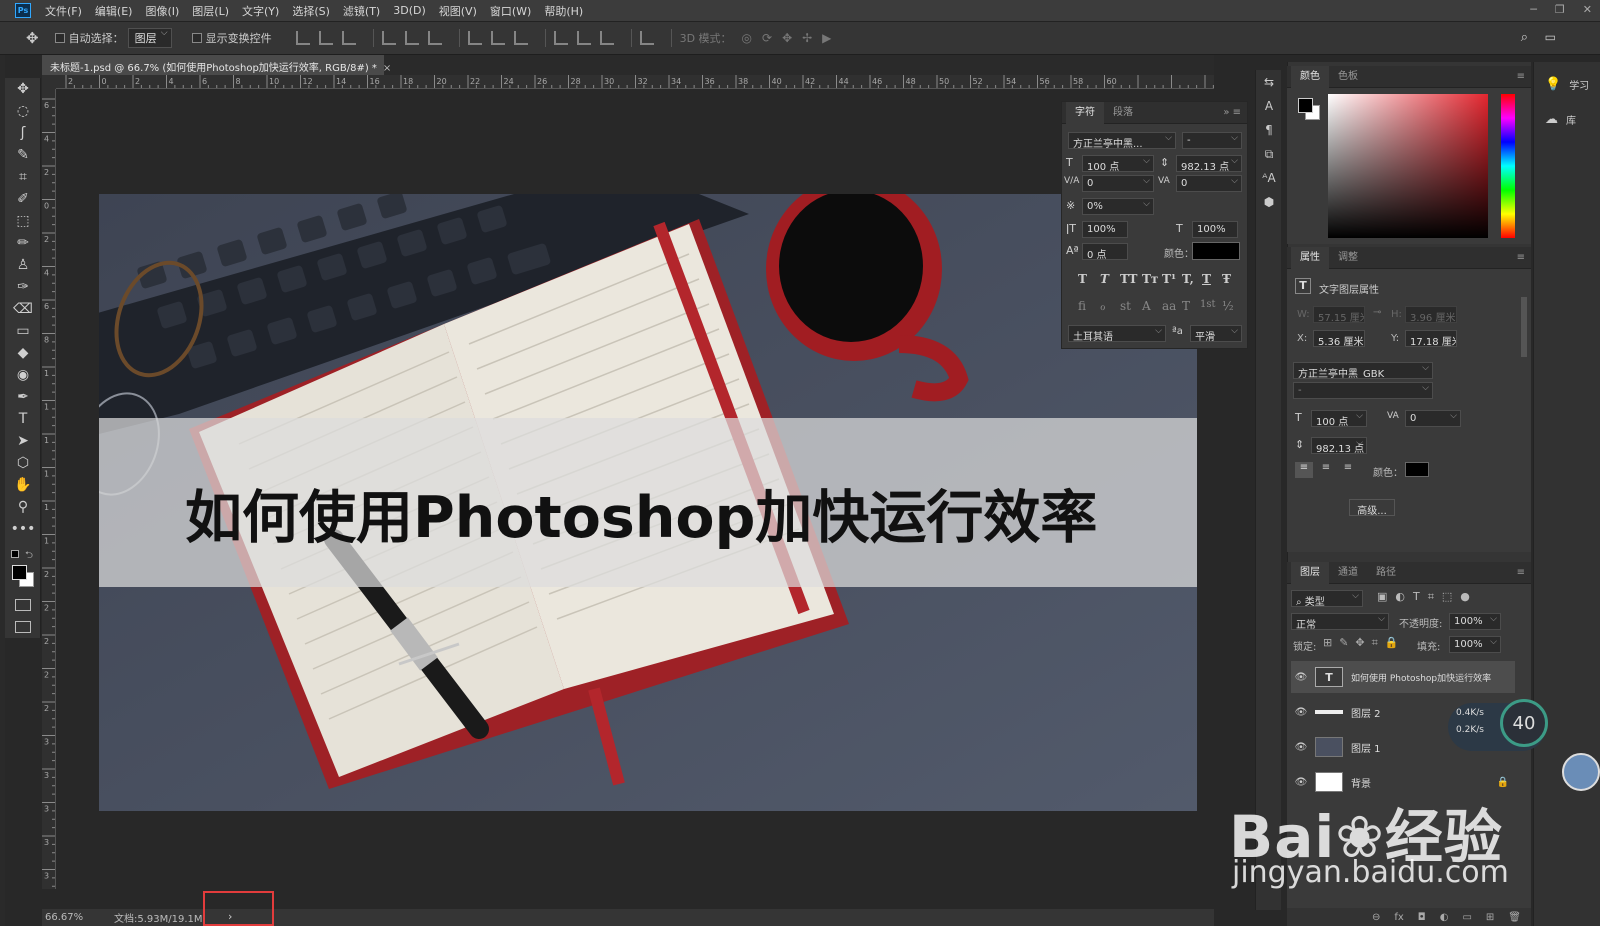 This screenshot has width=1600, height=926. I want to click on gradient-tool-icon: ▭, so click(23, 331).